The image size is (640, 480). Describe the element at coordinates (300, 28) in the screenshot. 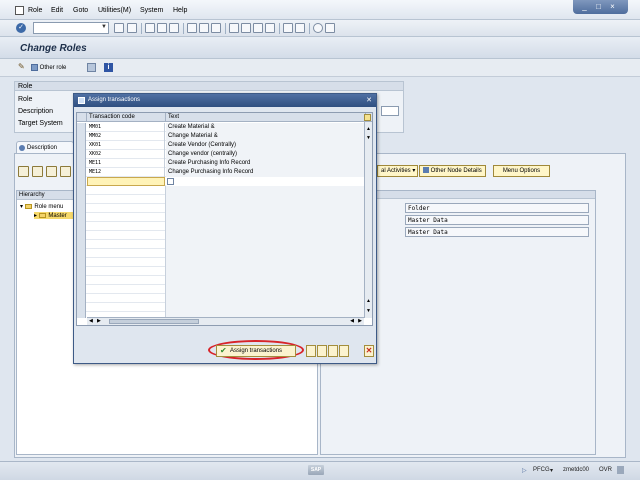

I see `shortcut-icon` at that location.